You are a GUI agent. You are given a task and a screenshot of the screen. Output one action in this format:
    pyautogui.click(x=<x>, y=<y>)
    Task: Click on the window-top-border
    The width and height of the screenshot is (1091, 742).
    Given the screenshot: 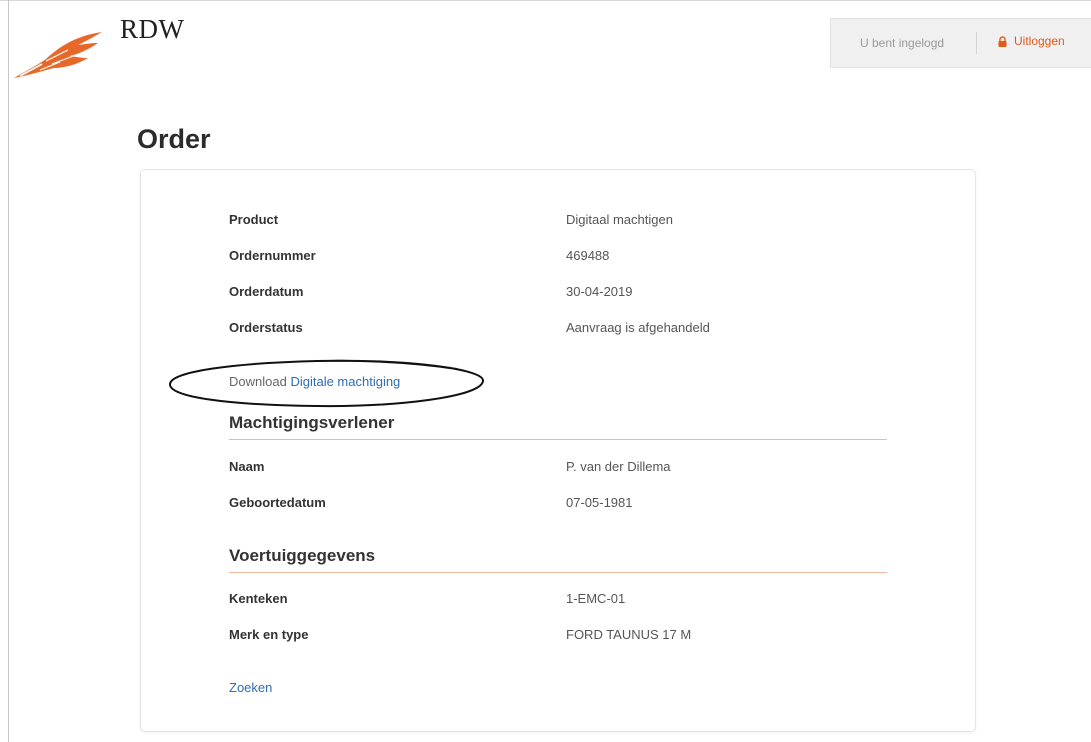 What is the action you would take?
    pyautogui.click(x=545, y=0)
    